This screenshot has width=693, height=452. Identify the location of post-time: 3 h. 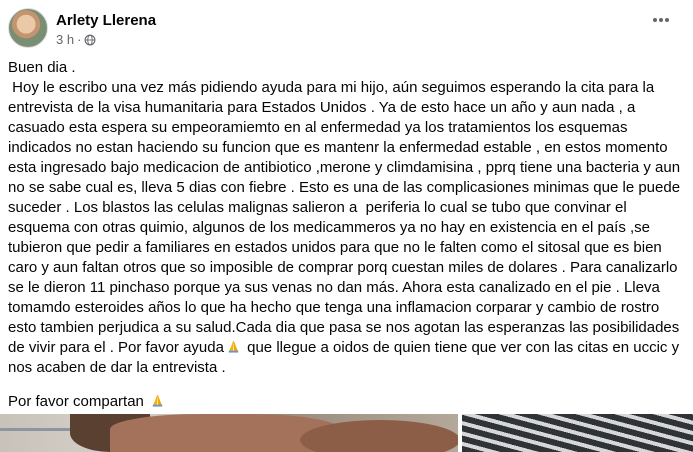
(65, 39).